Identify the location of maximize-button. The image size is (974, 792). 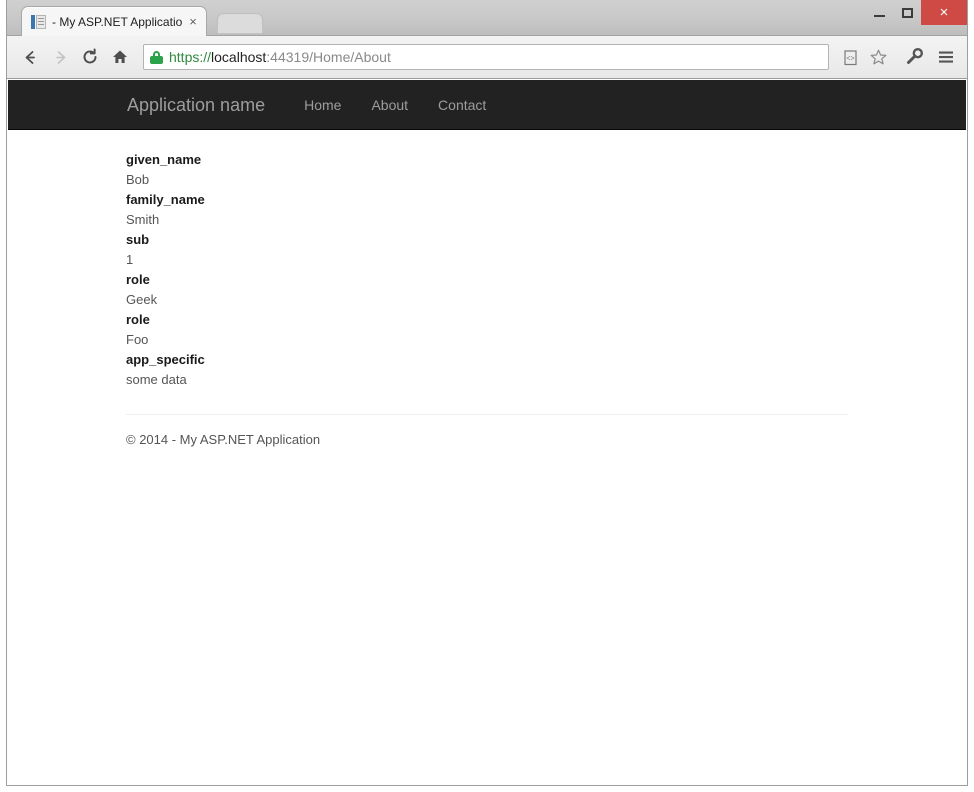
(907, 12).